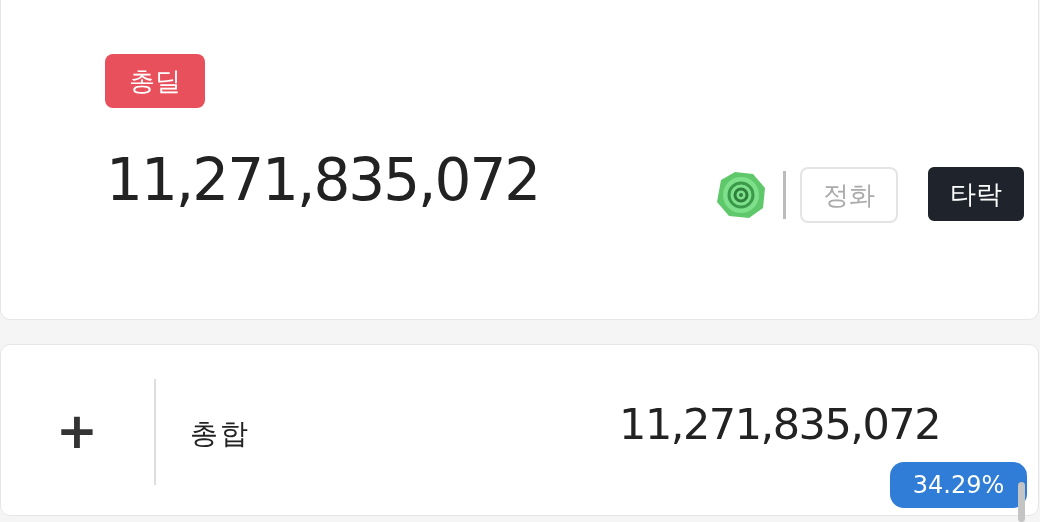 This screenshot has height=522, width=1040. Describe the element at coordinates (323, 180) in the screenshot. I see `total-damage: 11,271,835,072` at that location.